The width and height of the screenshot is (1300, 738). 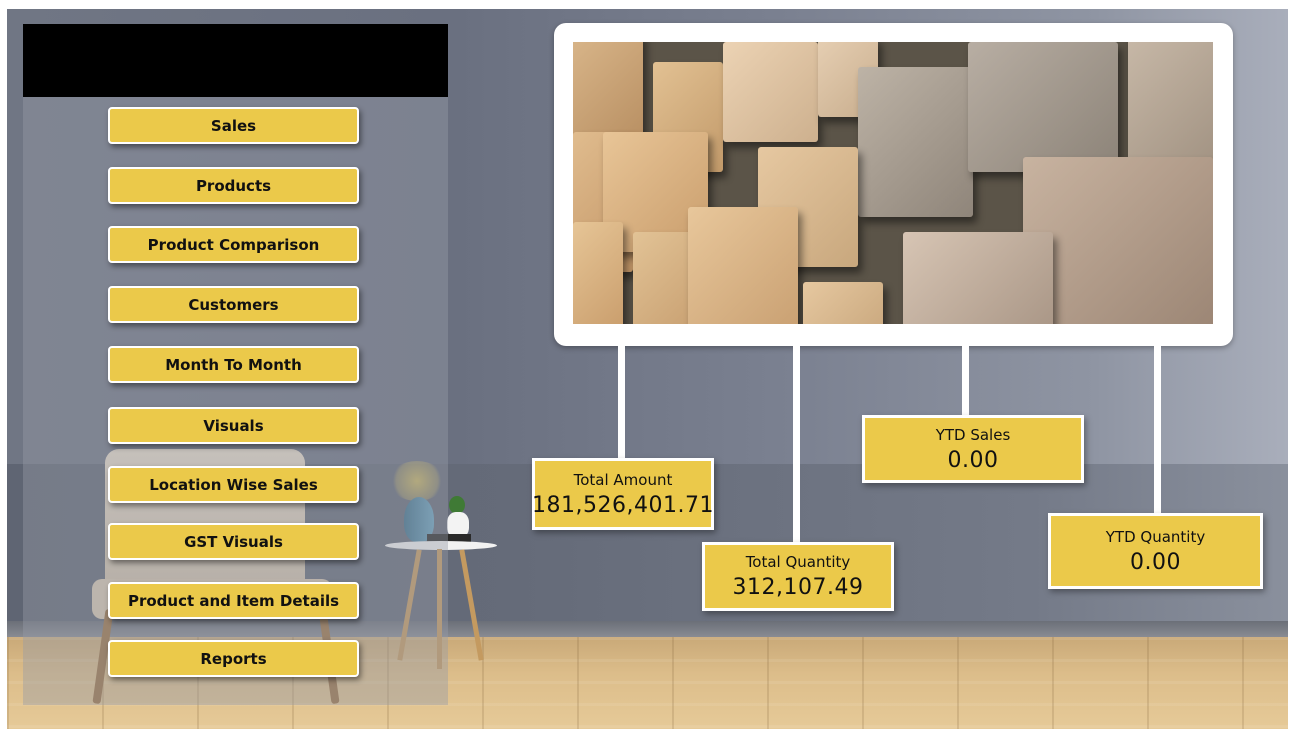 I want to click on nav-button-gst-visuals: GST Visuals, so click(x=233, y=541).